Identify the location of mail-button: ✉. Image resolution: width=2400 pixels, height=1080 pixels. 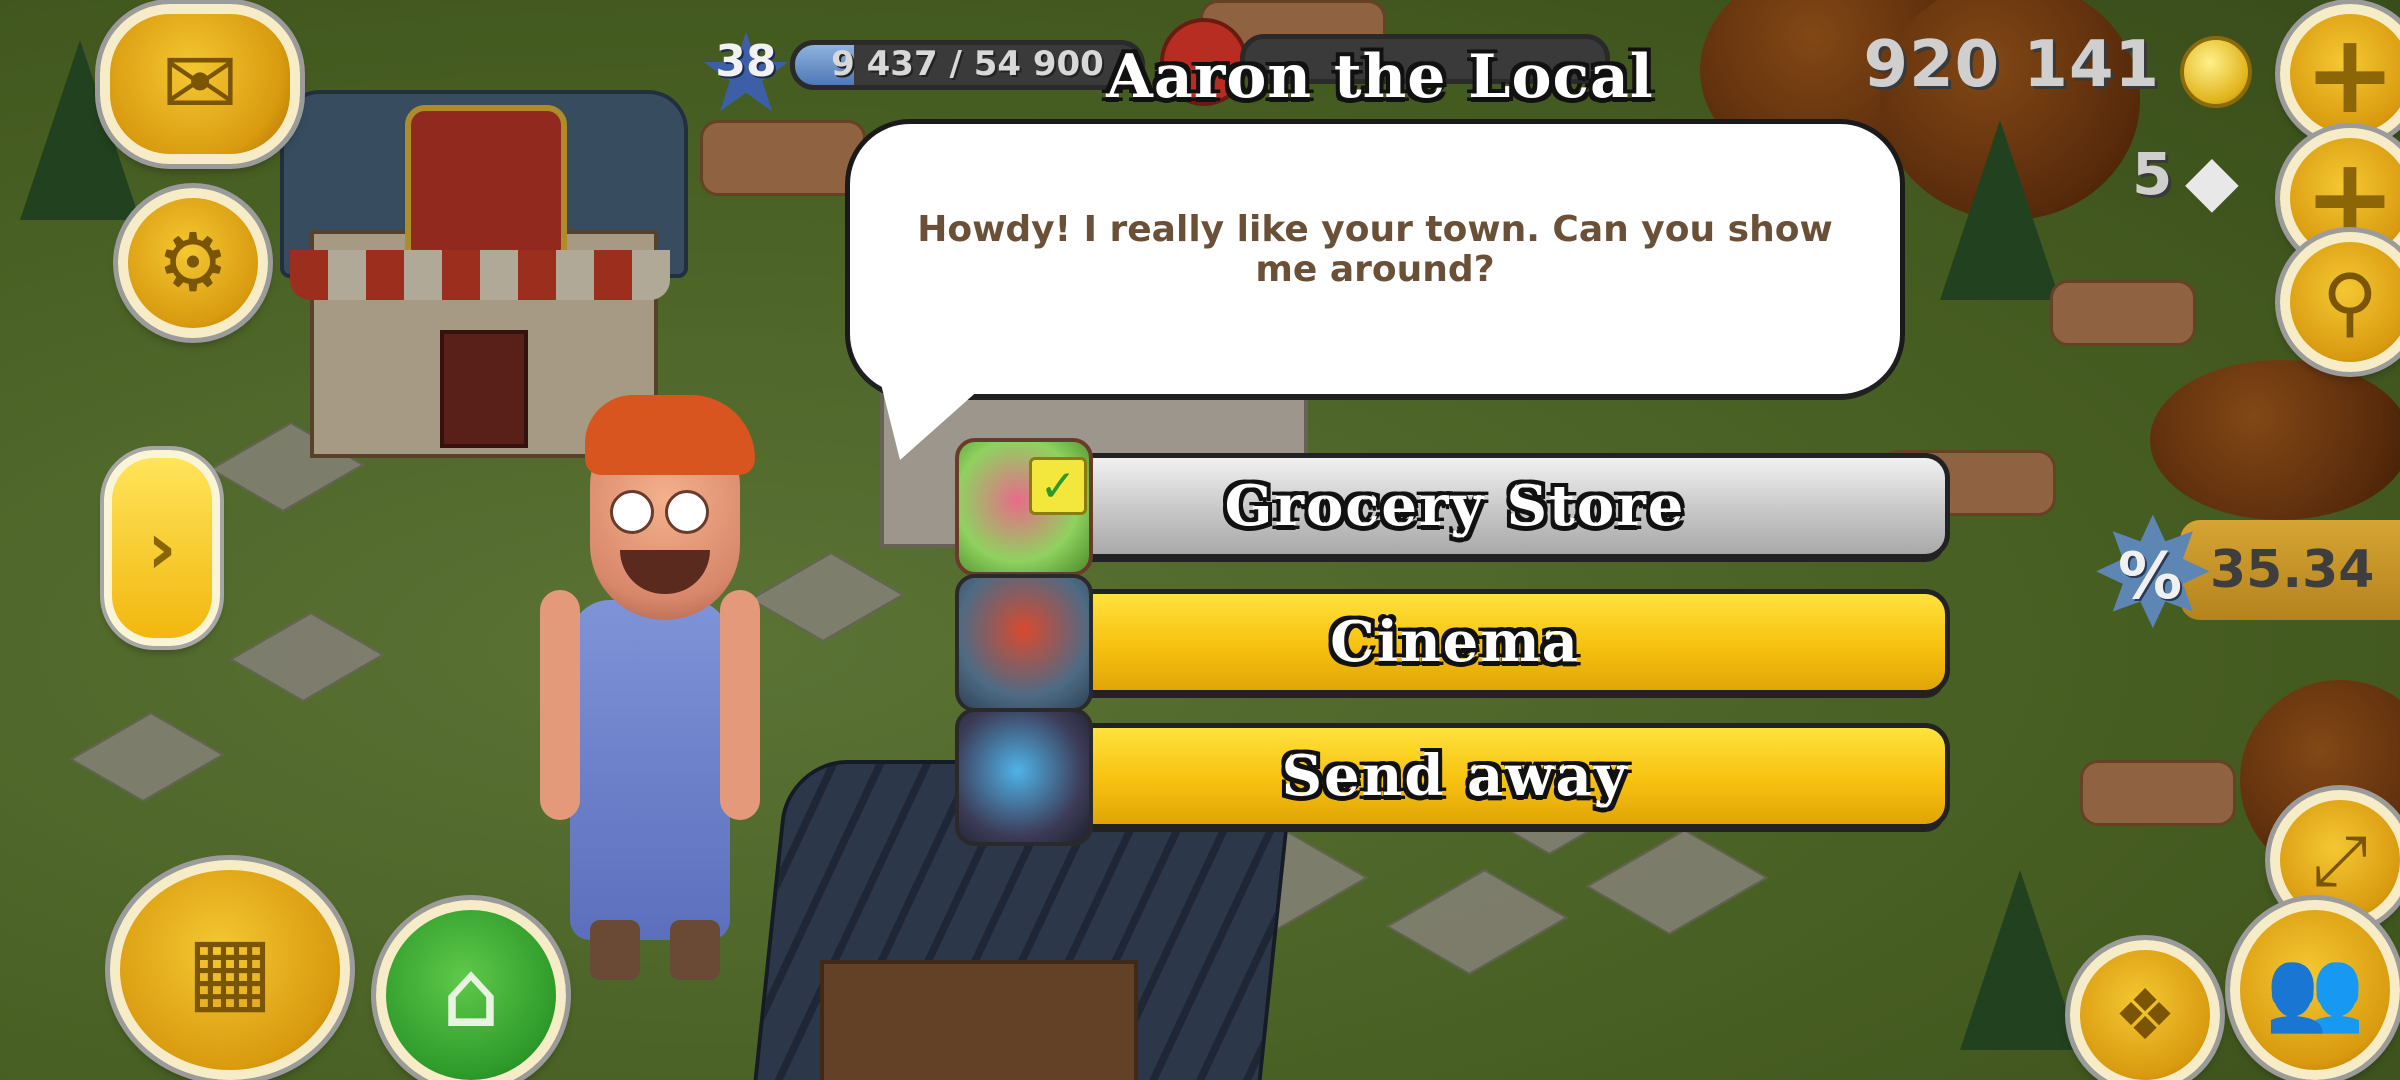
(200, 84).